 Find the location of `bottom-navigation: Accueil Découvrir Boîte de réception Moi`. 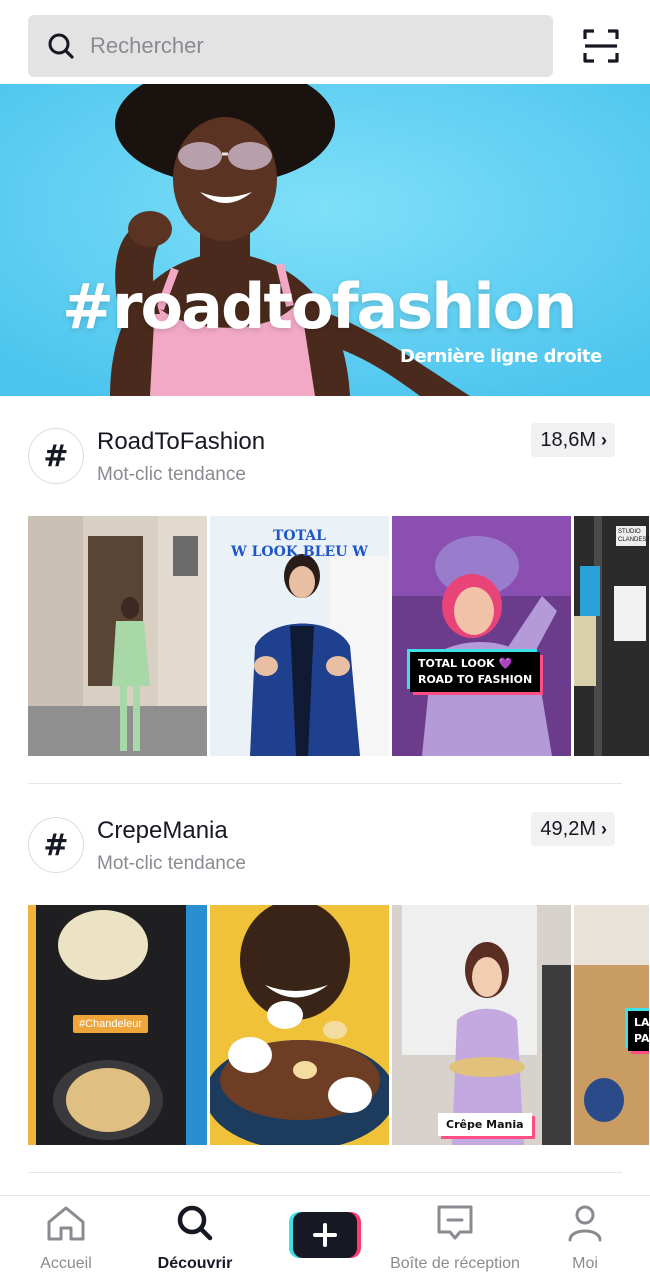

bottom-navigation: Accueil Découvrir Boîte de réception Moi is located at coordinates (325, 1241).